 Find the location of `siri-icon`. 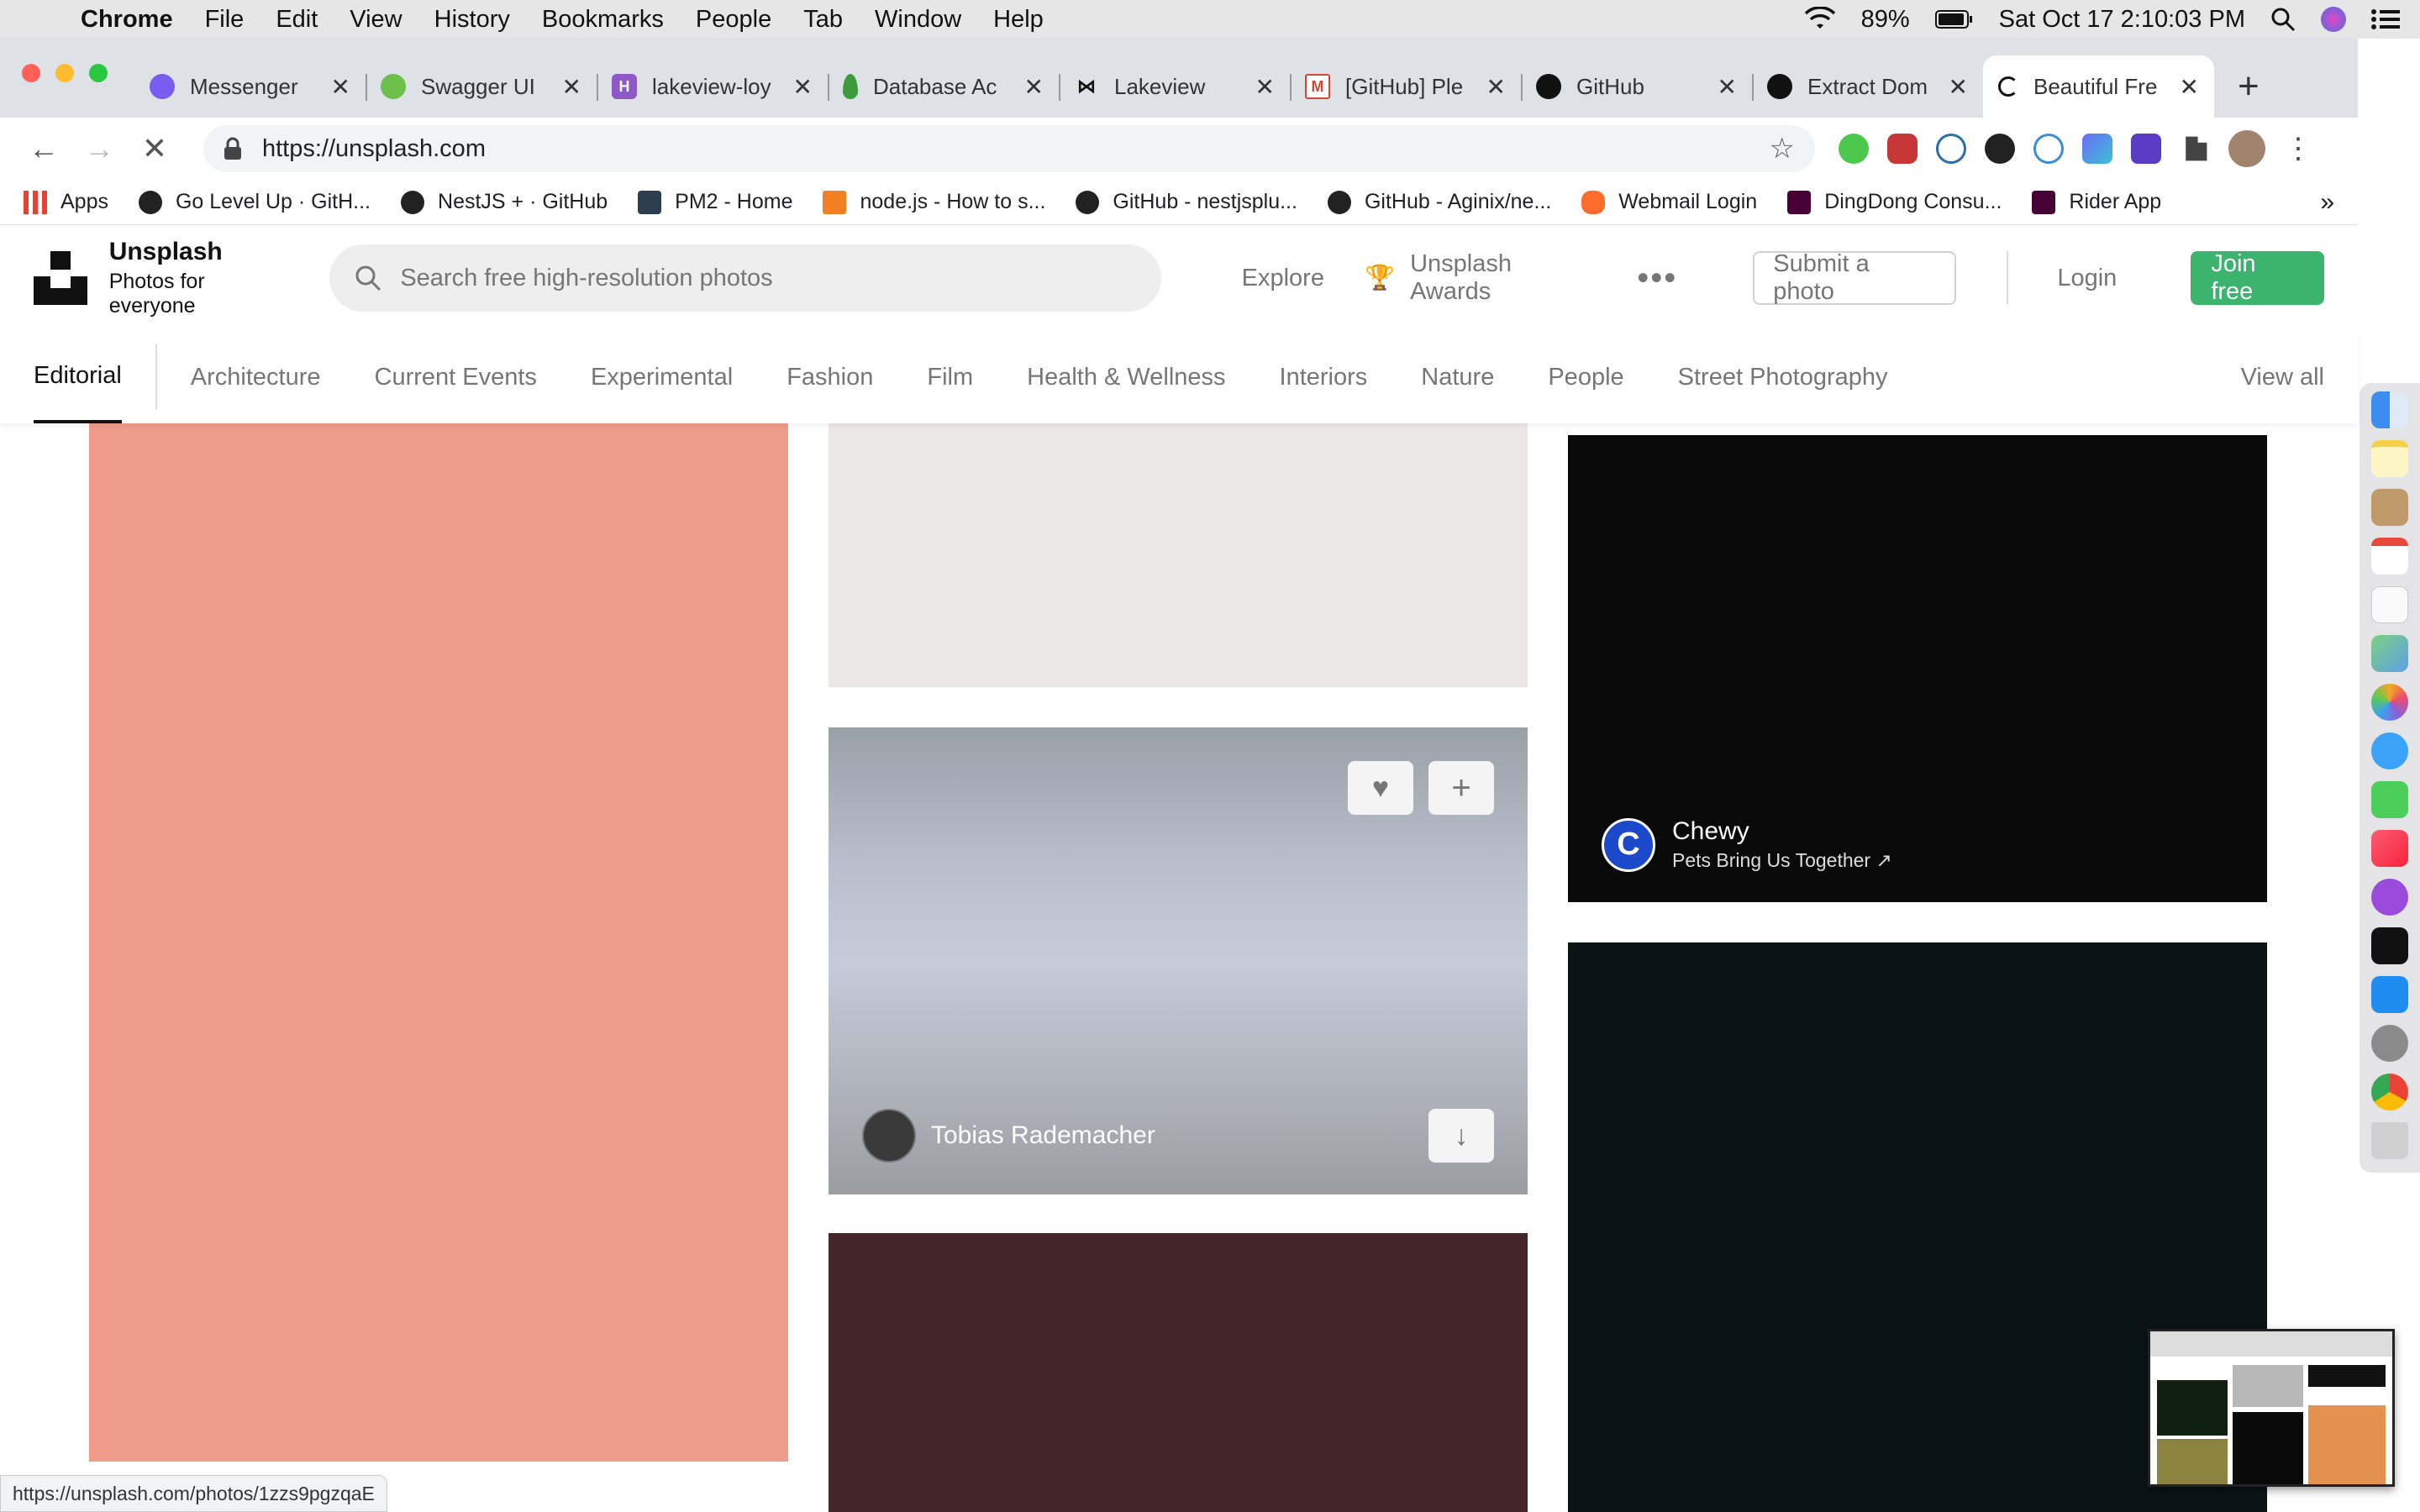

siri-icon is located at coordinates (2333, 19).